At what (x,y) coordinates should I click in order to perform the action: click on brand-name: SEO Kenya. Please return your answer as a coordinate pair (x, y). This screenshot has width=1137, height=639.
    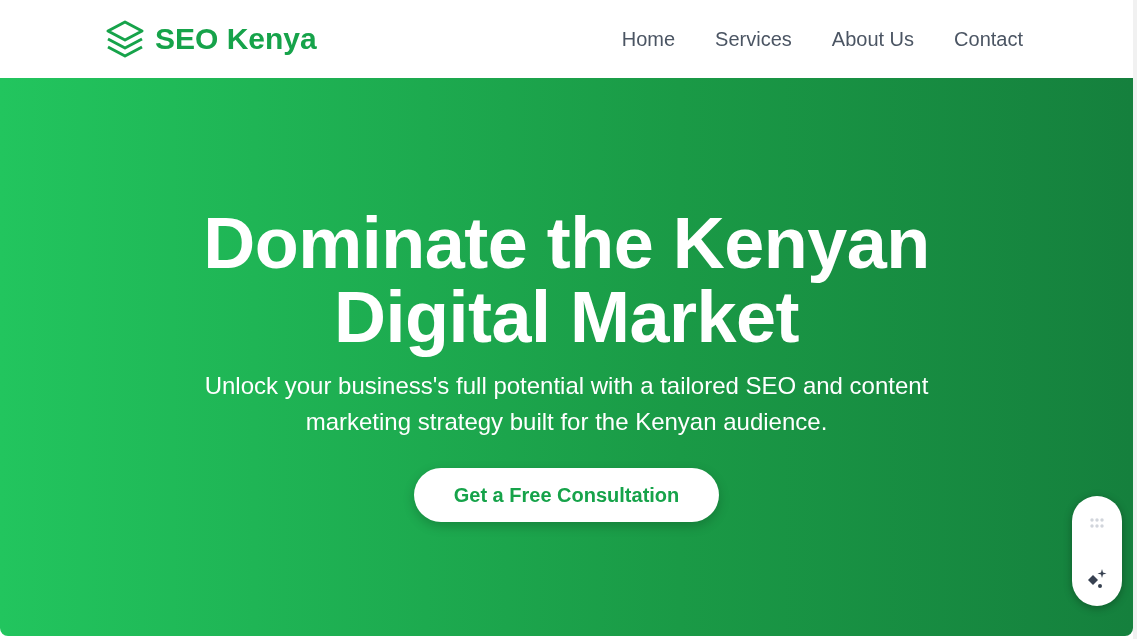
    Looking at the image, I should click on (236, 39).